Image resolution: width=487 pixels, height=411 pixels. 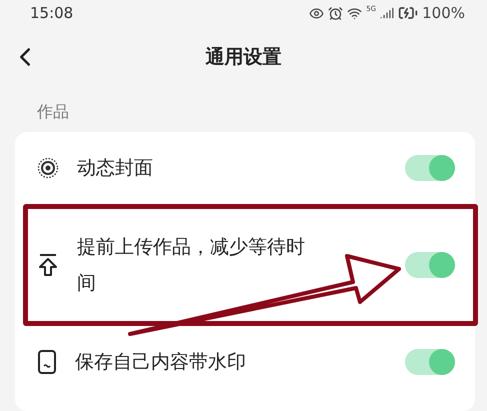 I want to click on target-icon, so click(x=48, y=168).